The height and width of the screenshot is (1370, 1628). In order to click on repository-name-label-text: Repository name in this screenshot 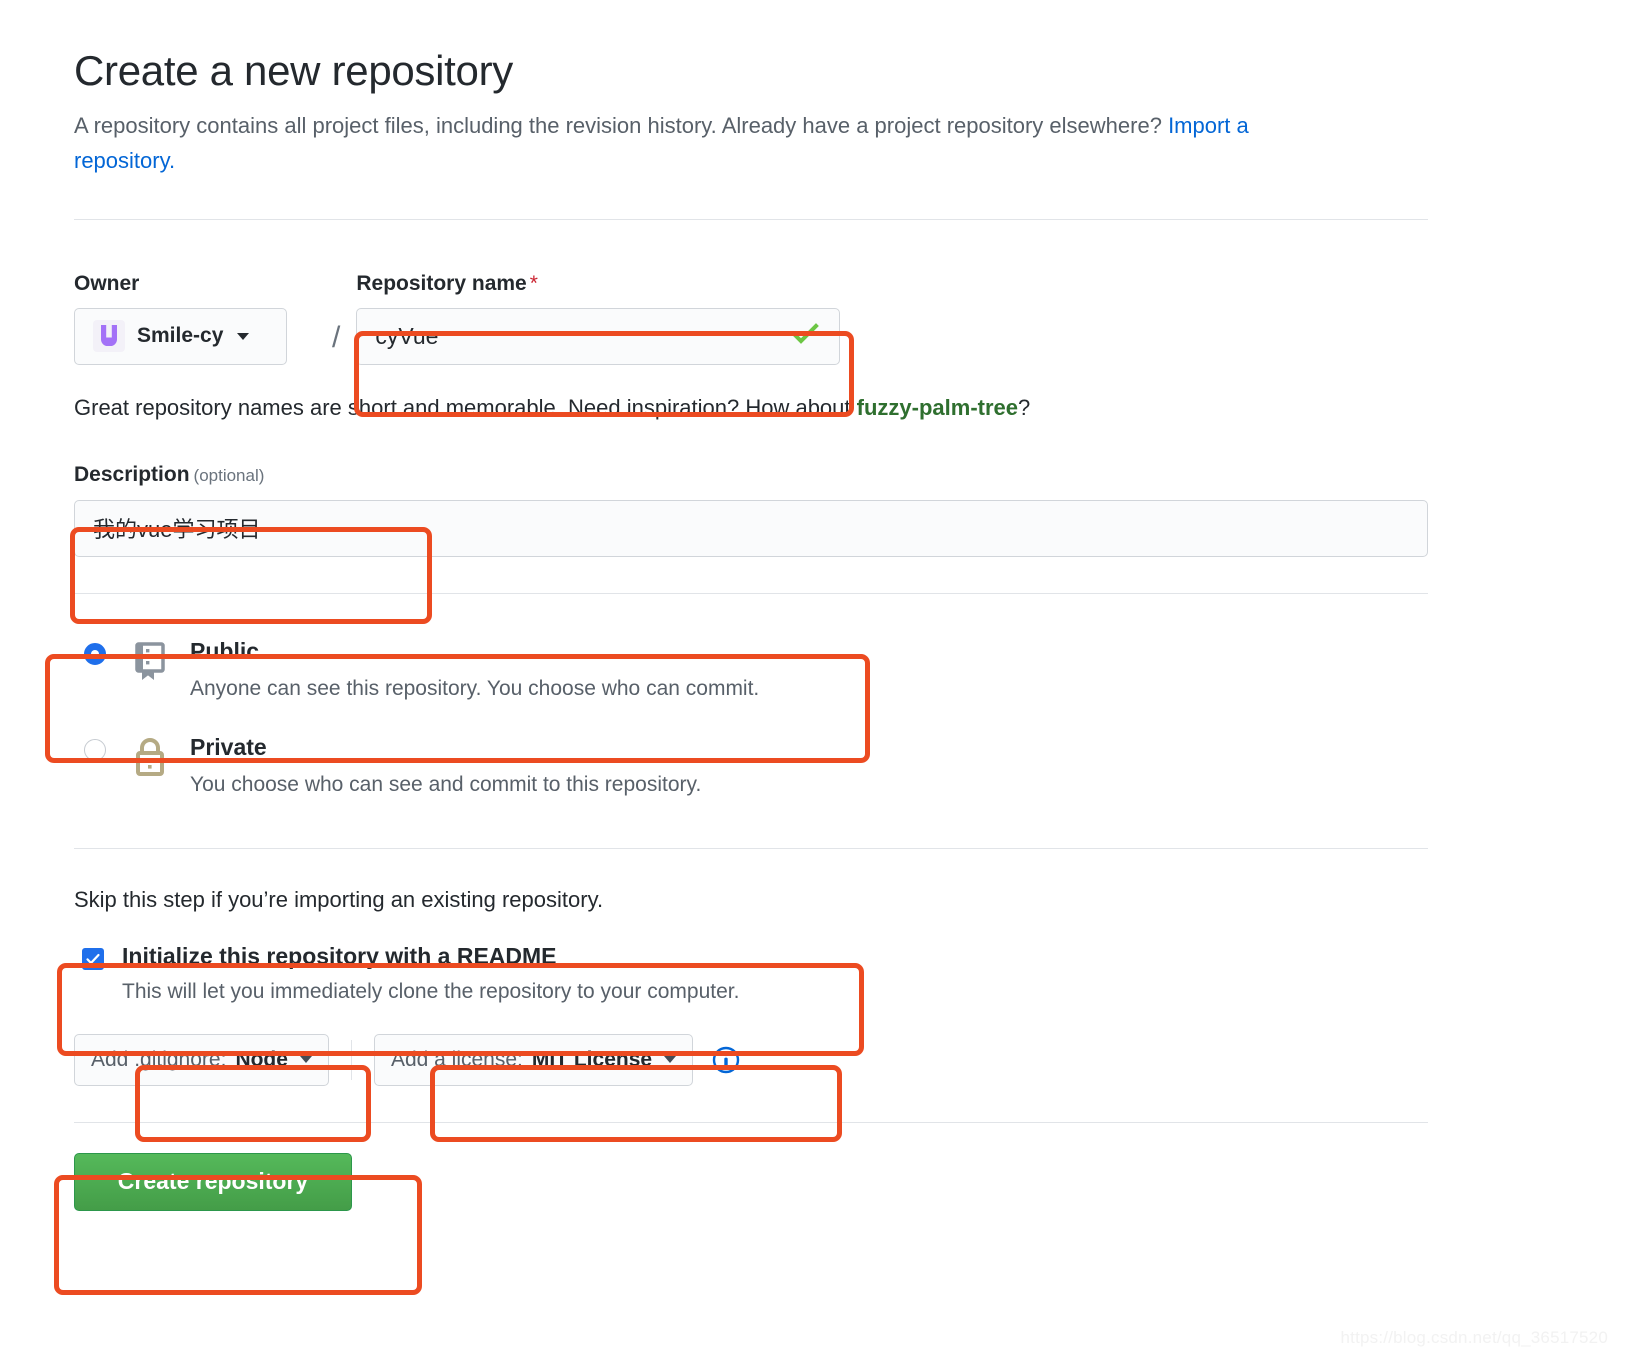, I will do `click(441, 283)`.